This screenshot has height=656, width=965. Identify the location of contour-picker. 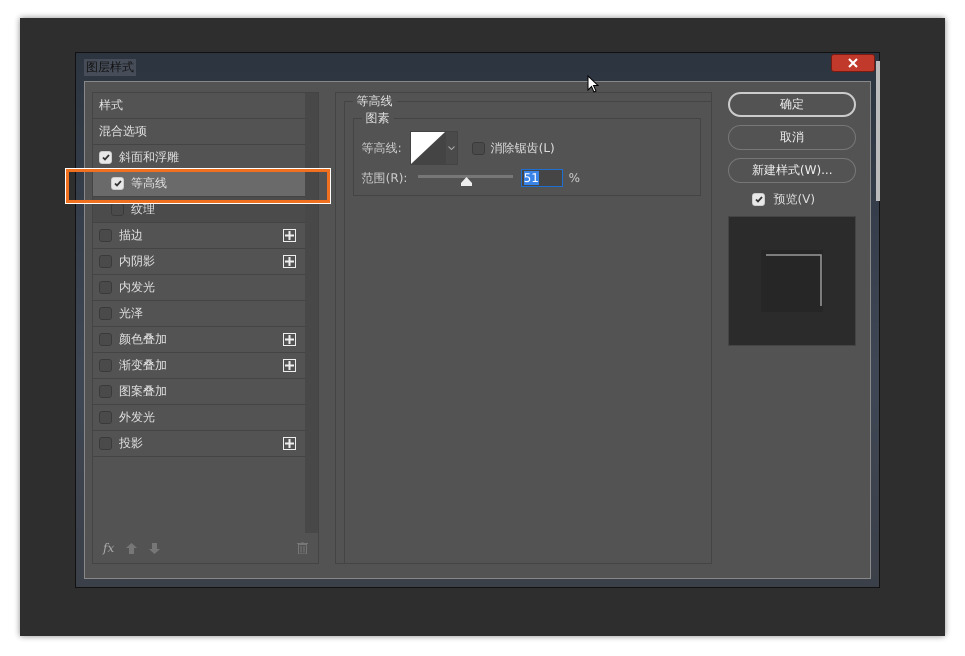
(434, 148).